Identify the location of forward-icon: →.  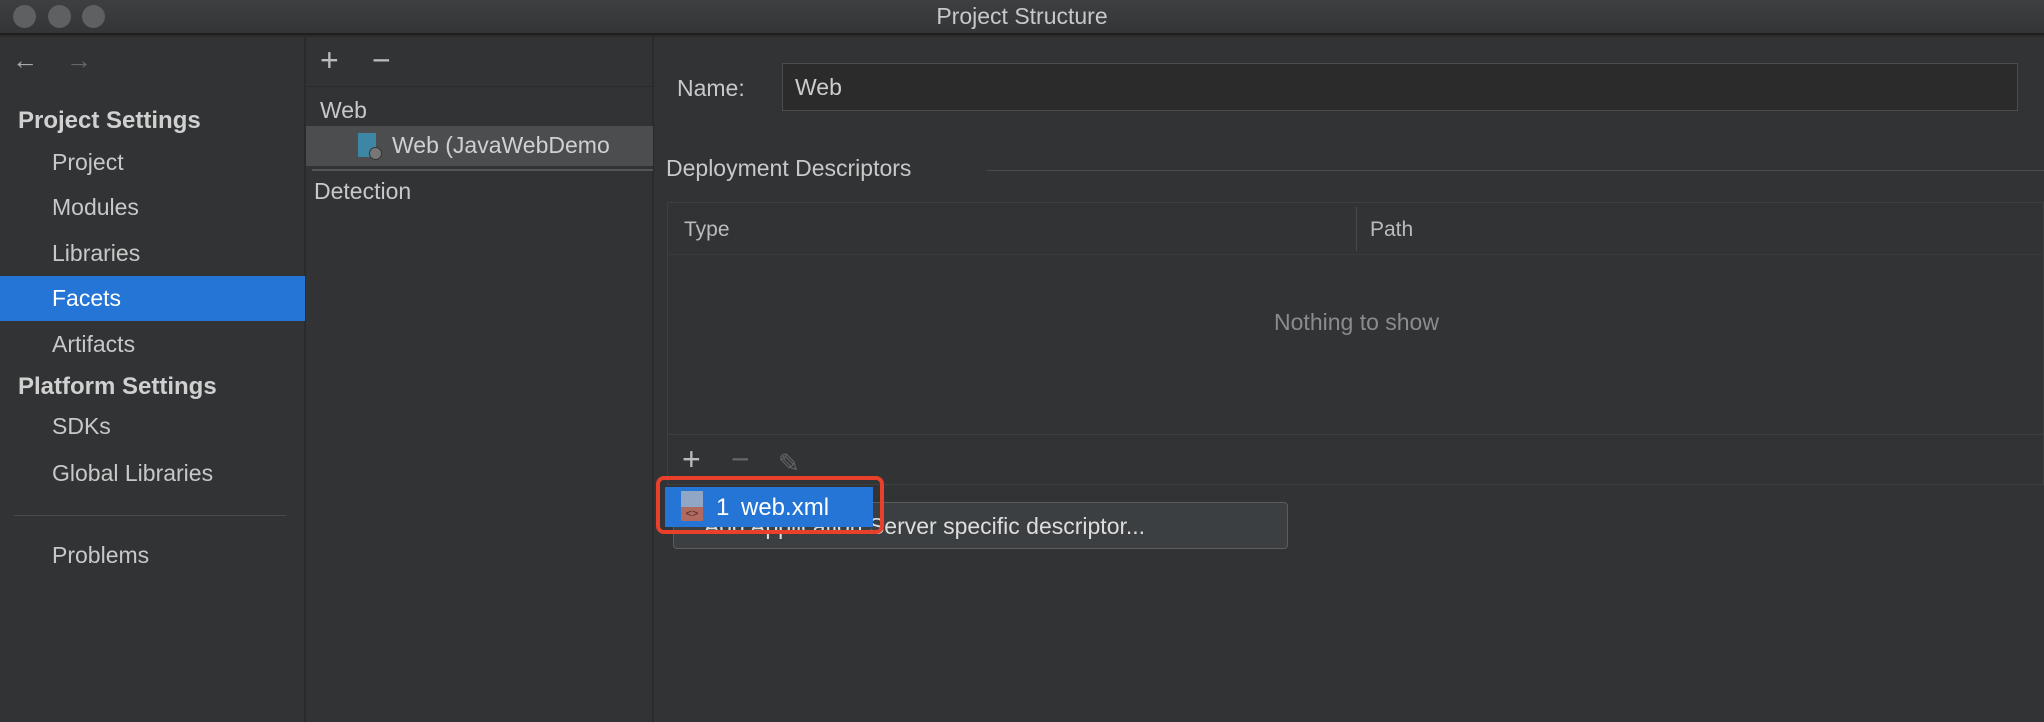
(79, 60).